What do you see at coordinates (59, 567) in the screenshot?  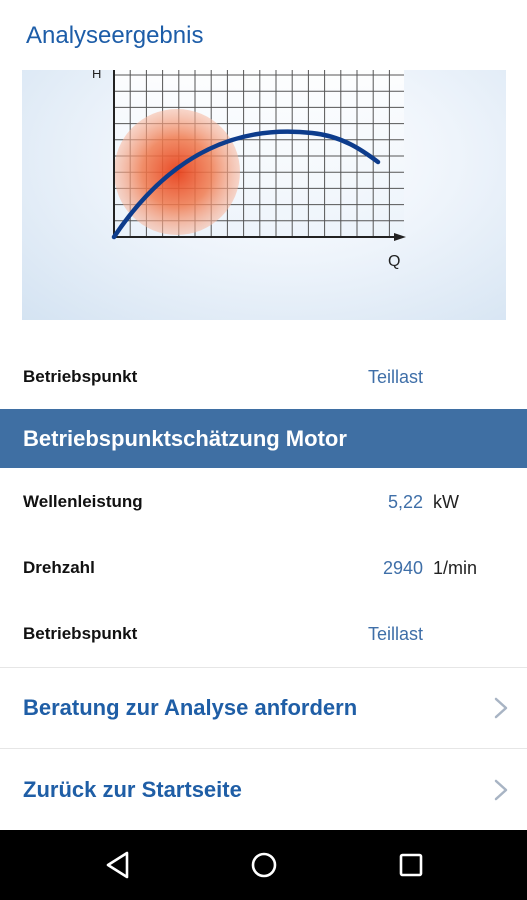 I see `detail-label: Drehzahl` at bounding box center [59, 567].